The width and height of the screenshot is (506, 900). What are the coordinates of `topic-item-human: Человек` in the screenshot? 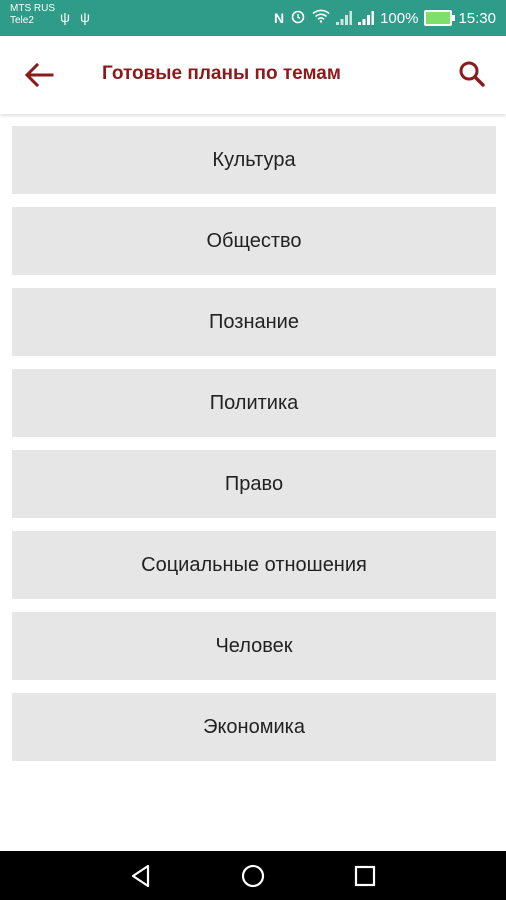 It's located at (254, 646).